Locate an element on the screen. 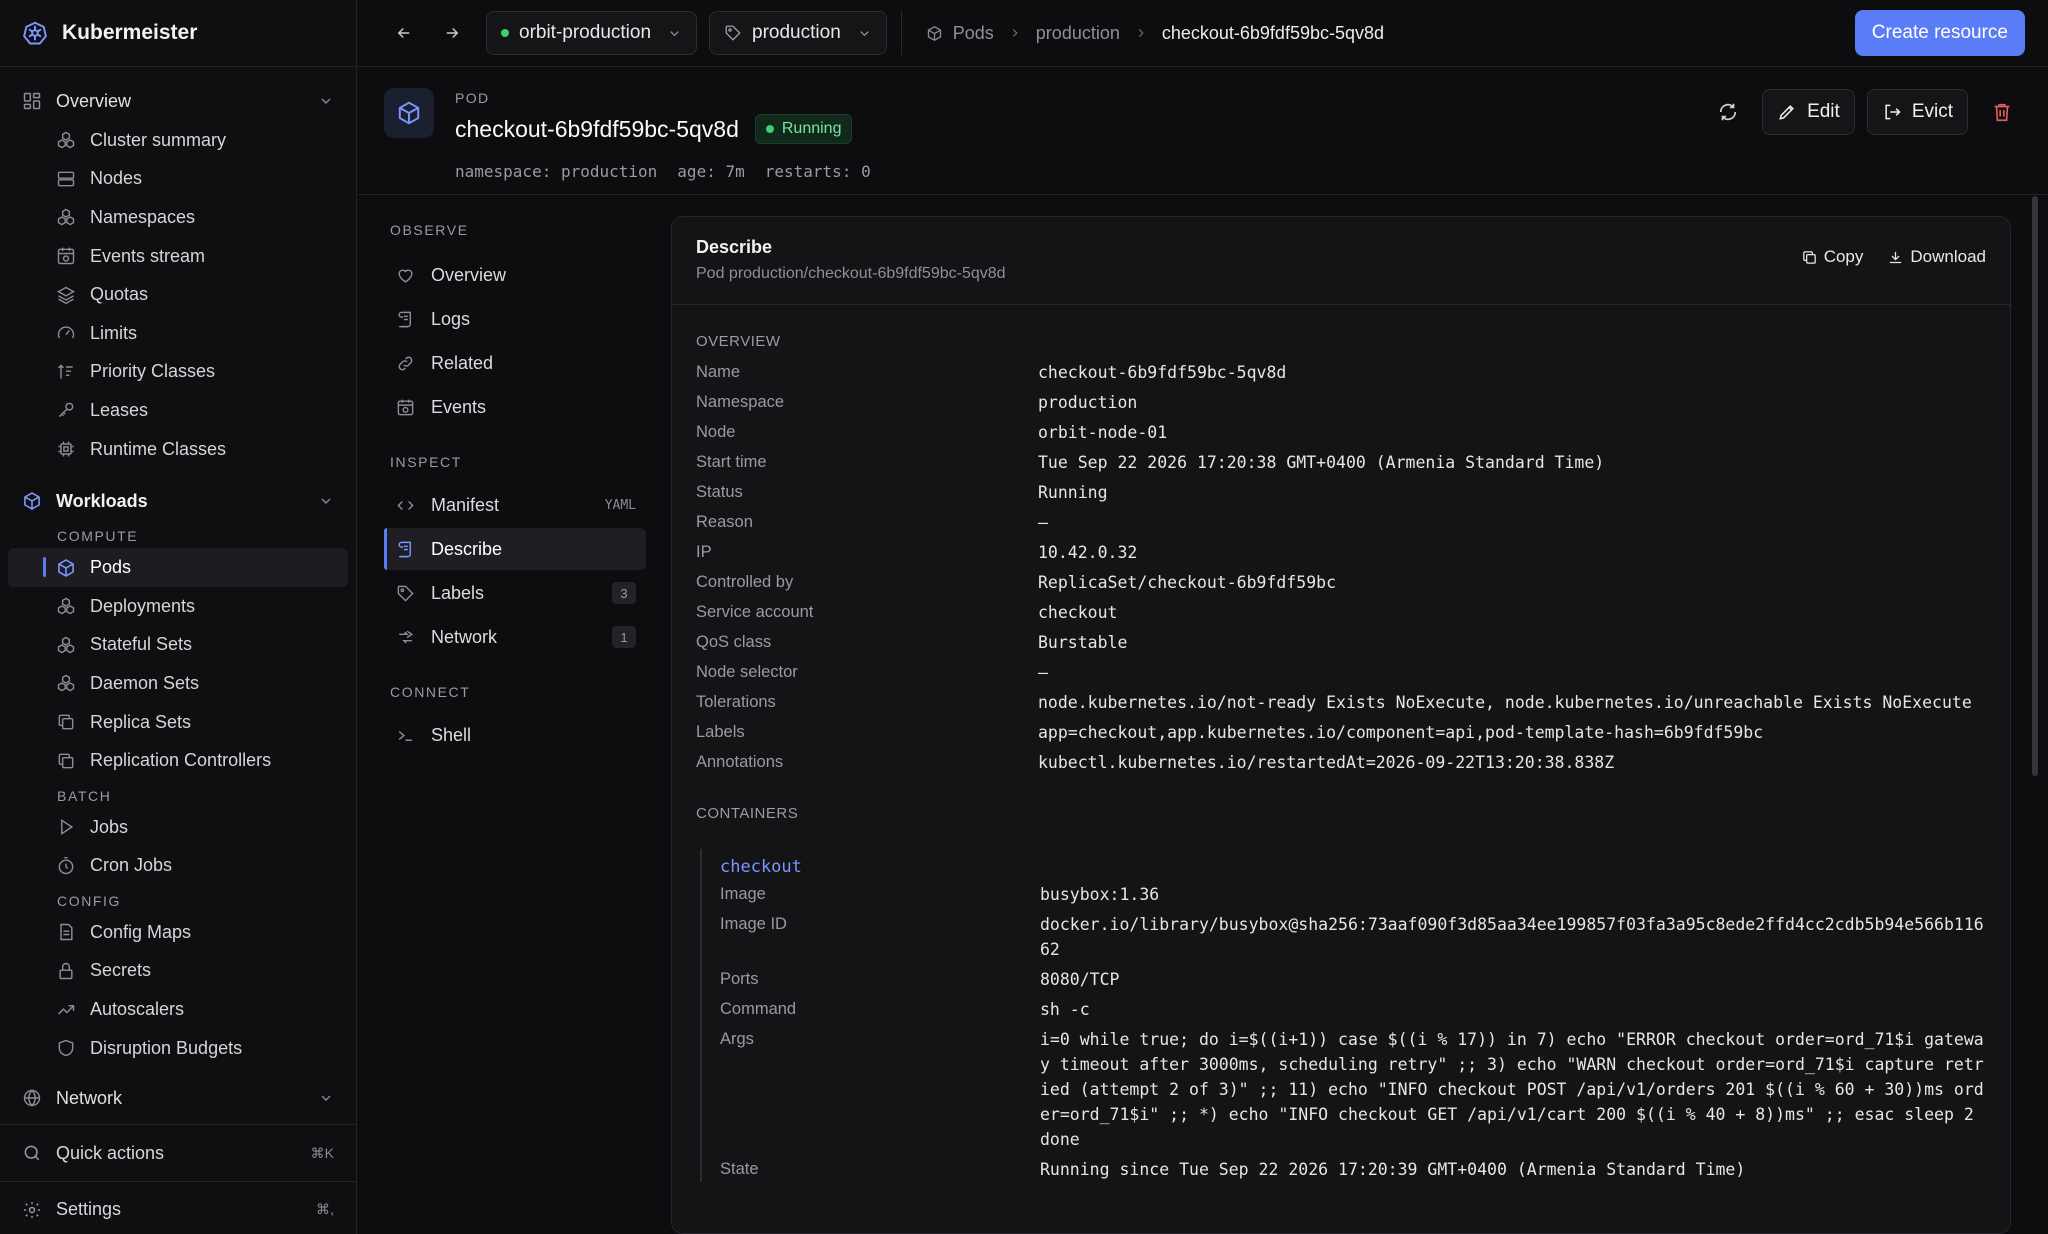 This screenshot has width=2048, height=1234. subnav-item-describe: Describe is located at coordinates (515, 549).